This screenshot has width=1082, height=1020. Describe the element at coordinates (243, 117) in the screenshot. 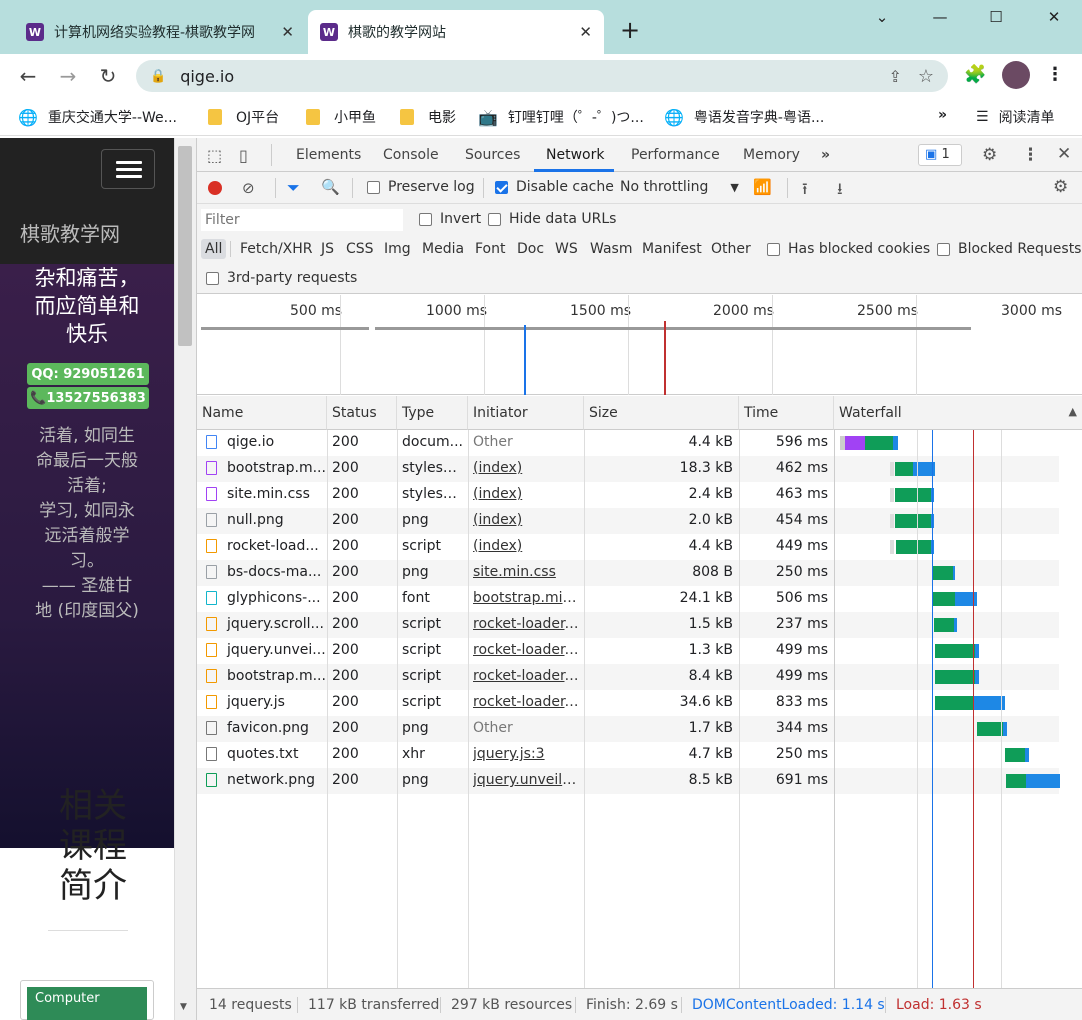

I see `bookmark-folder: OJ平台` at that location.